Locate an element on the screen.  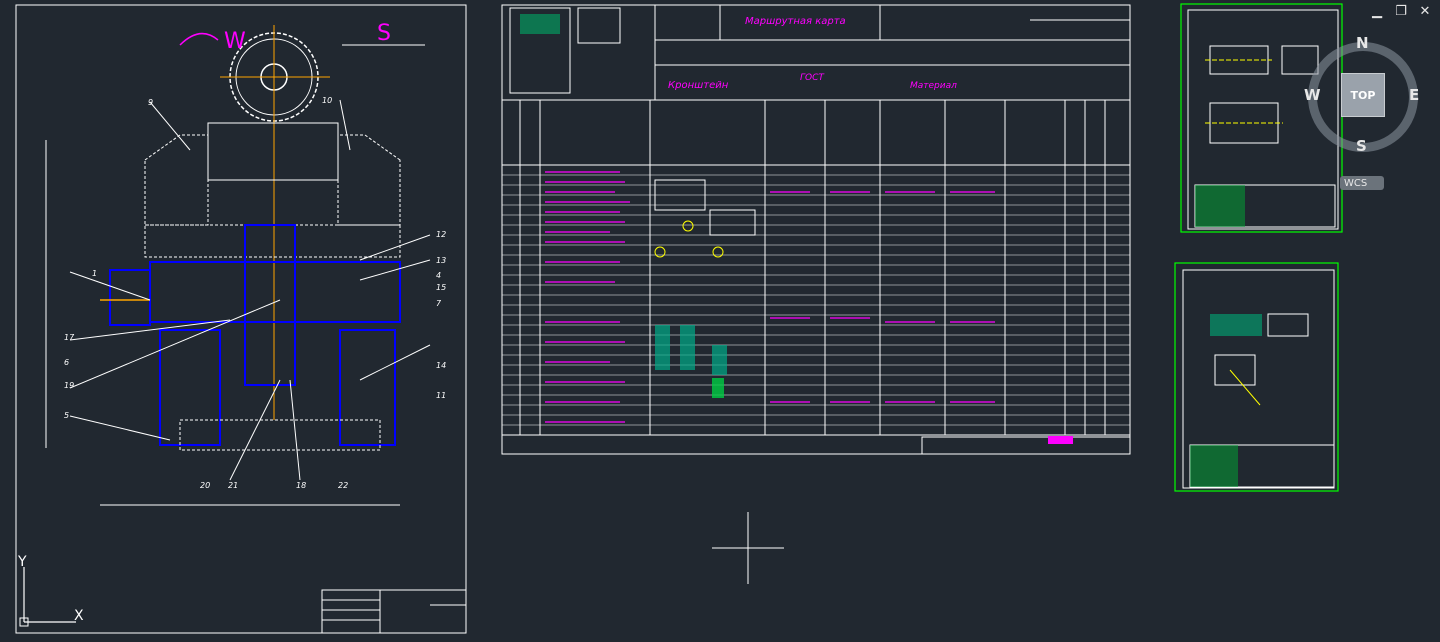
restore-icon: ❐ is located at coordinates (1401, 11).